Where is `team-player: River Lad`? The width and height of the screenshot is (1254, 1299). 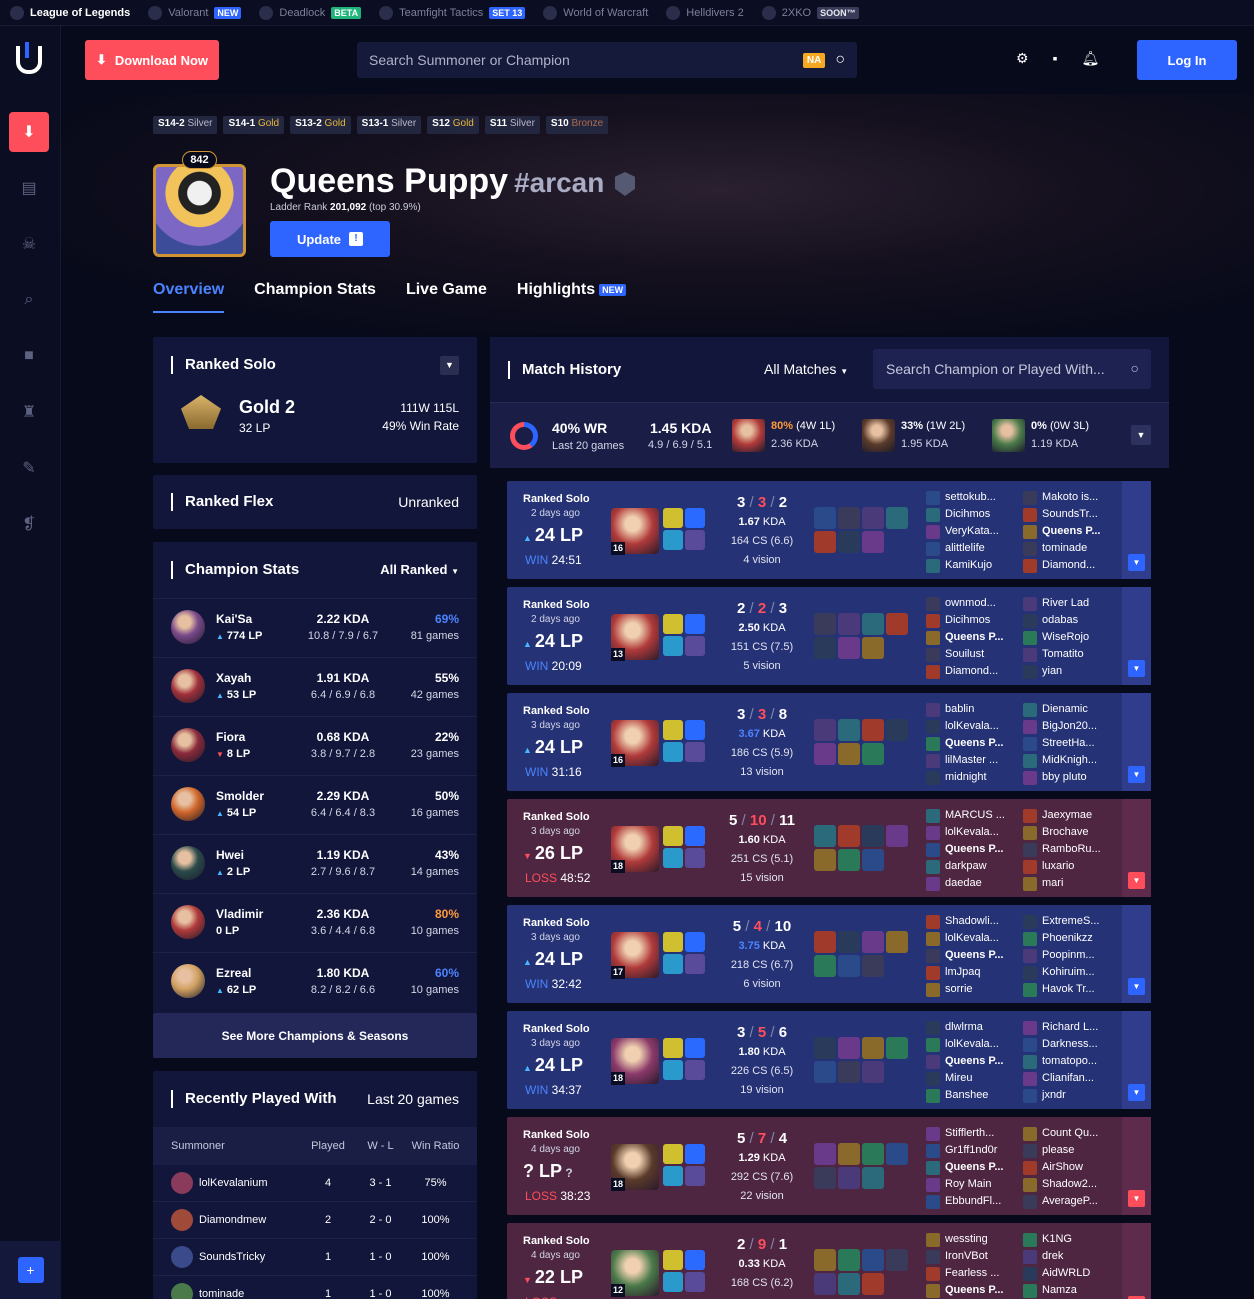
team-player: River Lad is located at coordinates (1056, 603).